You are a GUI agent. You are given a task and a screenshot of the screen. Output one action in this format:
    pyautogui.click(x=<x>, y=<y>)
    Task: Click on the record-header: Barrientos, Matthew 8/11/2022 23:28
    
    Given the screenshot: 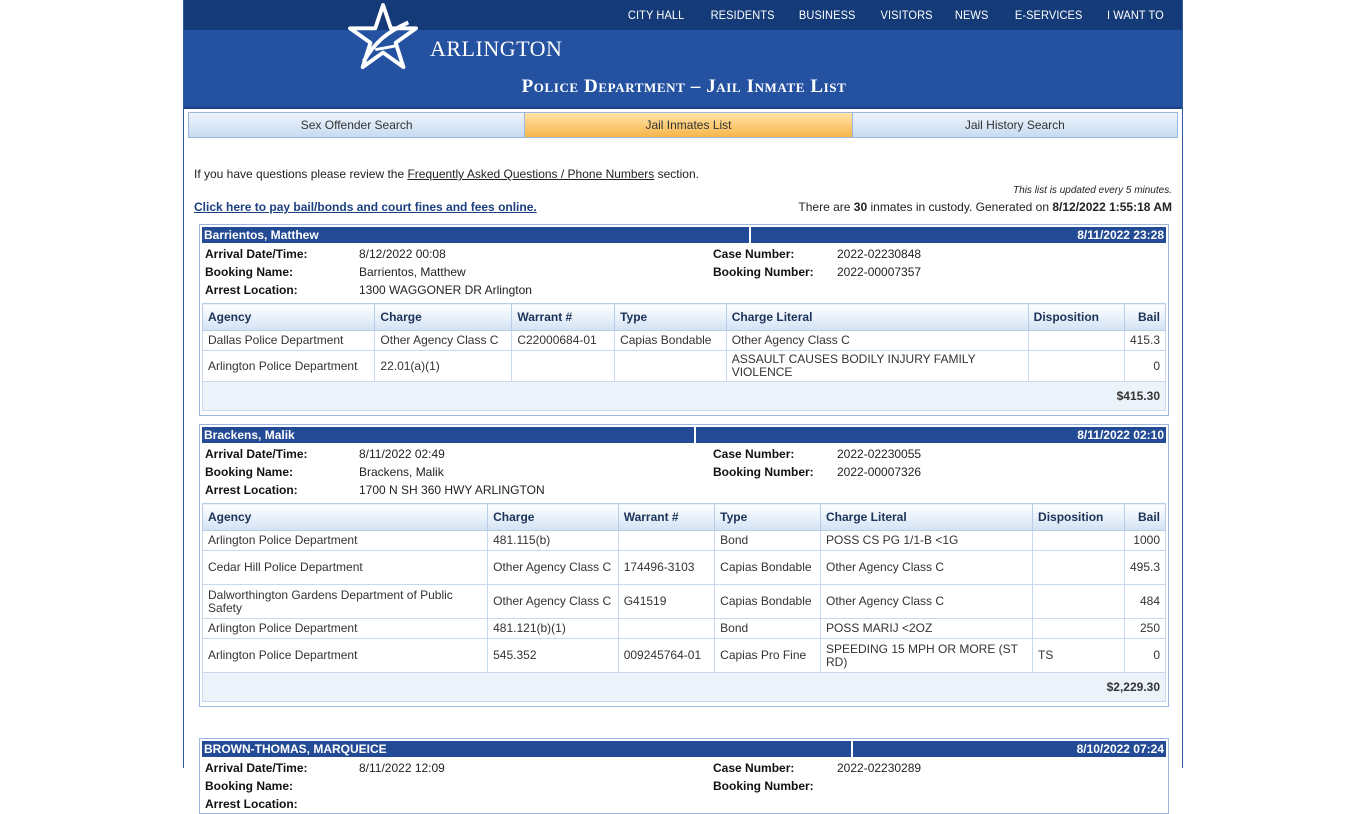 What is the action you would take?
    pyautogui.click(x=684, y=235)
    